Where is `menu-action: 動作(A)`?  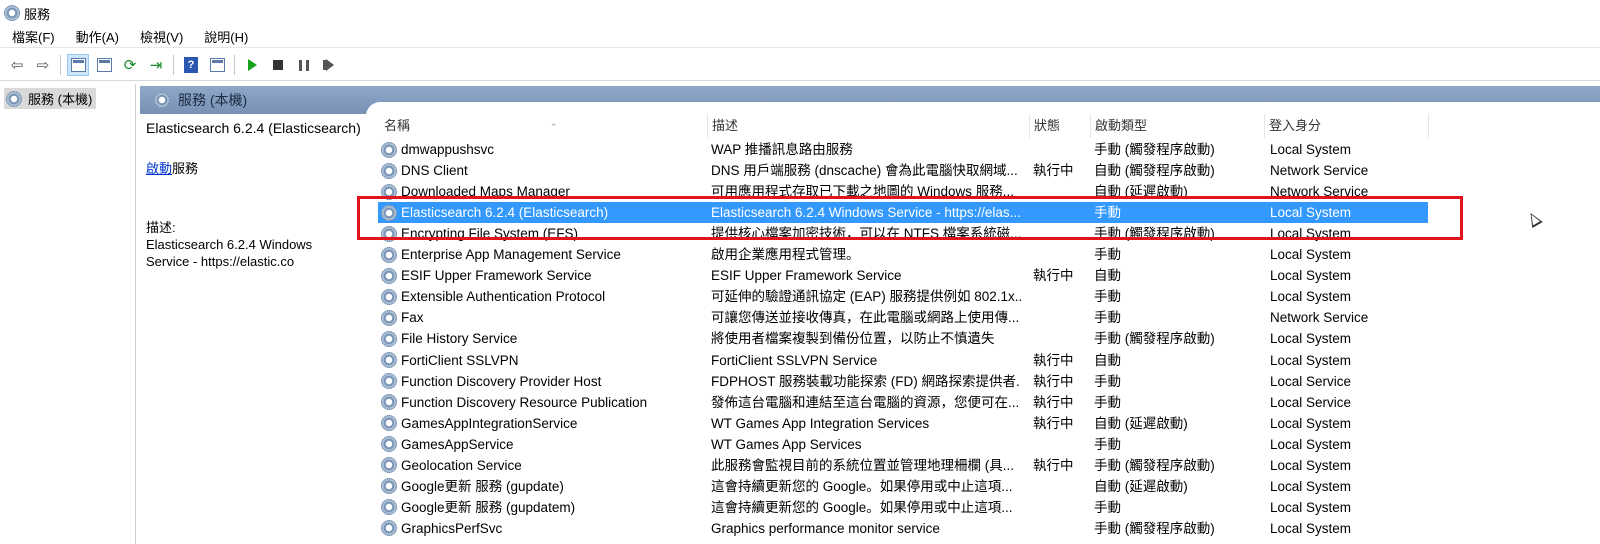 menu-action: 動作(A) is located at coordinates (96, 36).